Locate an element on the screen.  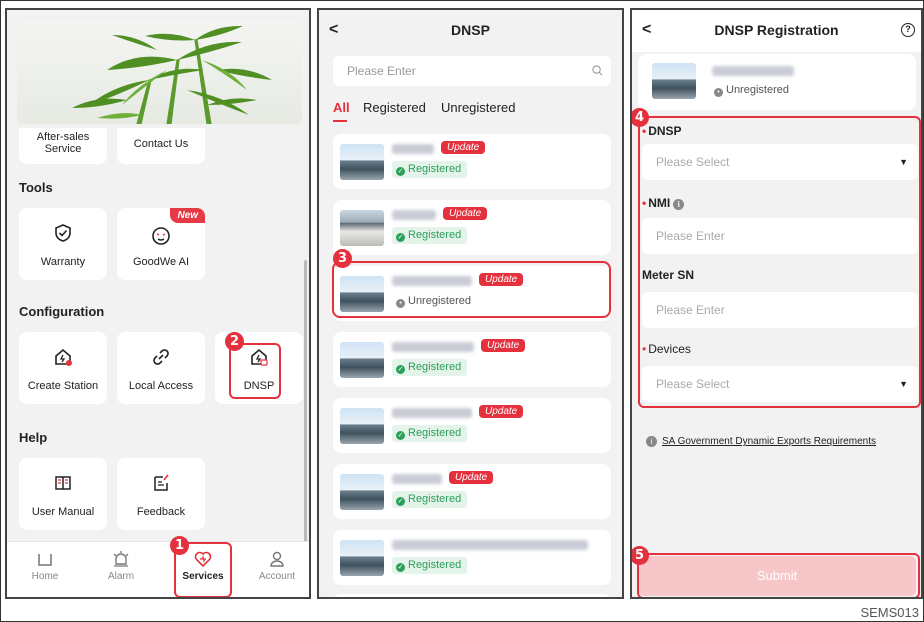
tab-home: Home is located at coordinates (45, 566).